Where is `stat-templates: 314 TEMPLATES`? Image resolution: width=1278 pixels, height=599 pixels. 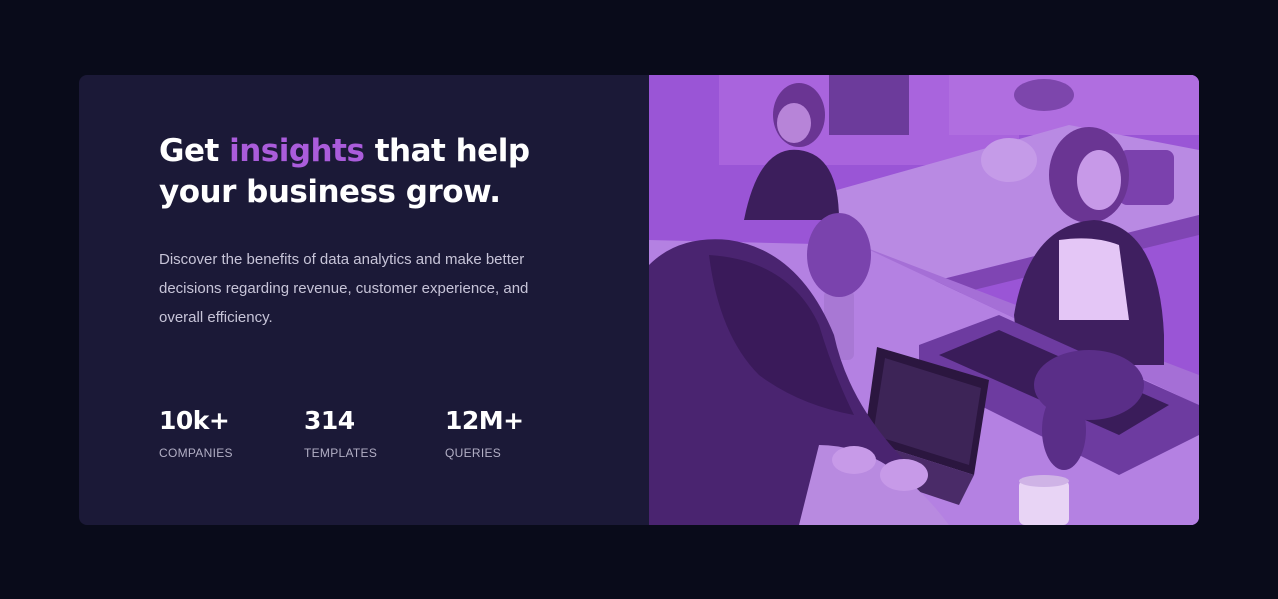 stat-templates: 314 TEMPLATES is located at coordinates (340, 432).